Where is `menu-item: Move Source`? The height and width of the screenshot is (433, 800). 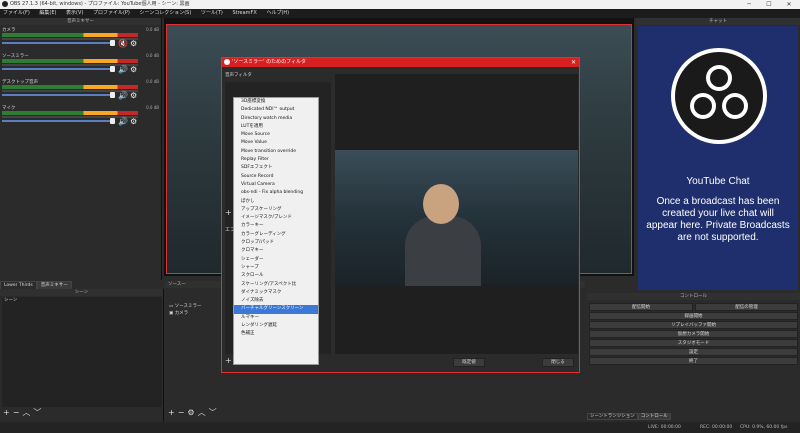 menu-item: Move Source is located at coordinates (276, 135).